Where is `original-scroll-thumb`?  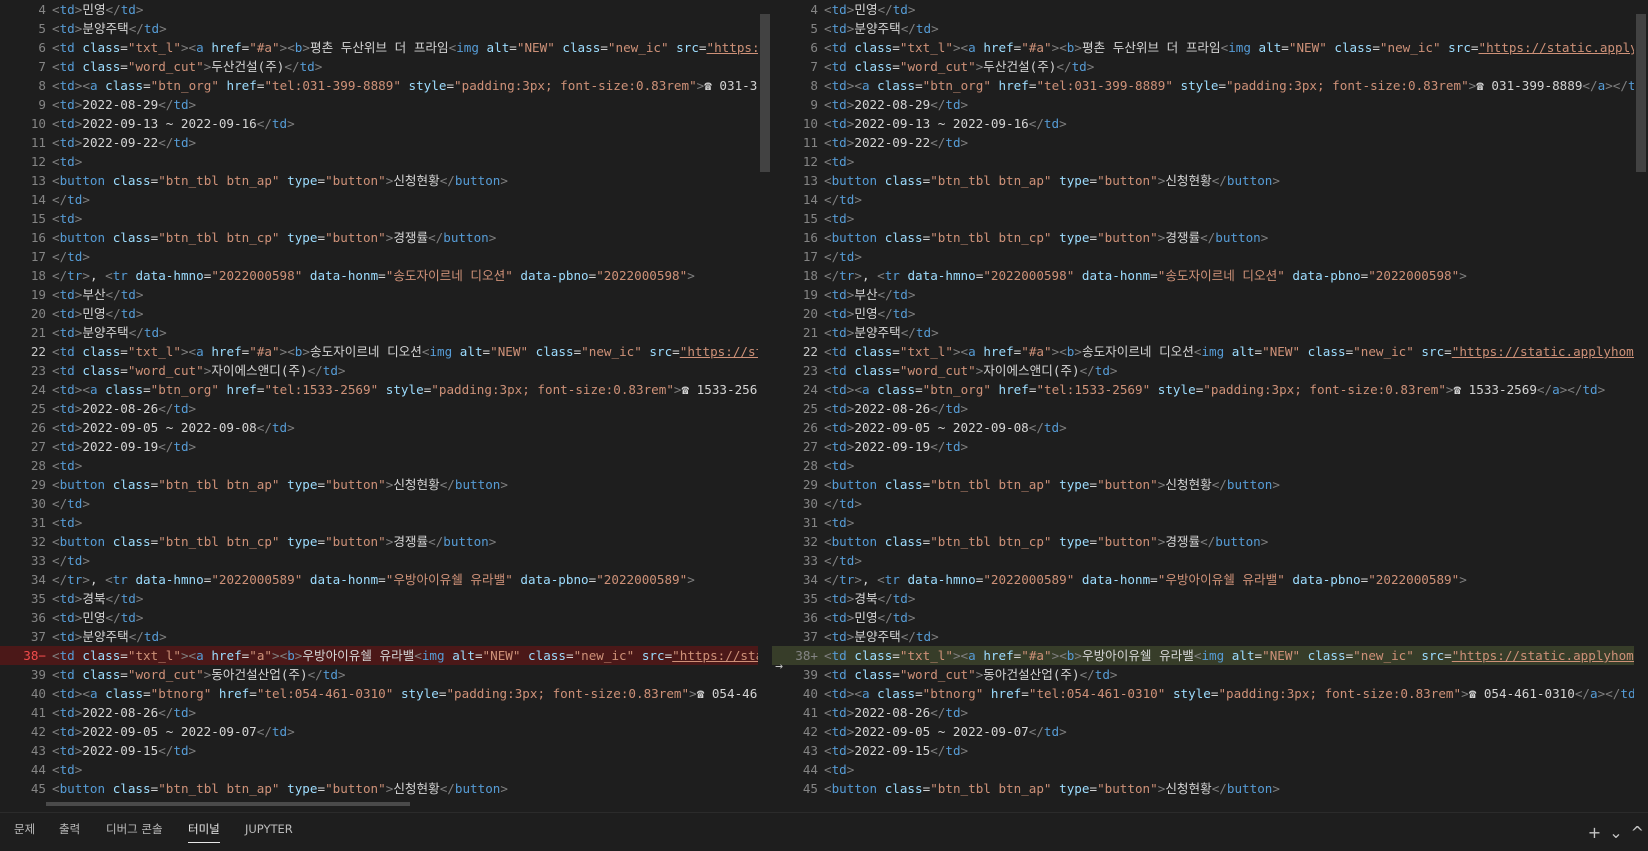
original-scroll-thumb is located at coordinates (765, 93).